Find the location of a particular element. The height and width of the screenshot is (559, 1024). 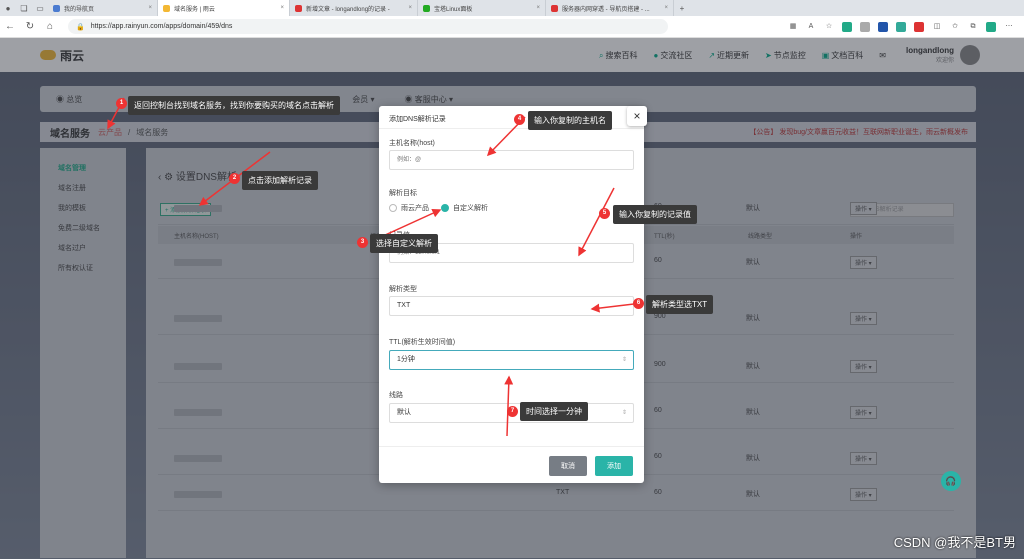

annotation-badge: 1 is located at coordinates (121, 103).